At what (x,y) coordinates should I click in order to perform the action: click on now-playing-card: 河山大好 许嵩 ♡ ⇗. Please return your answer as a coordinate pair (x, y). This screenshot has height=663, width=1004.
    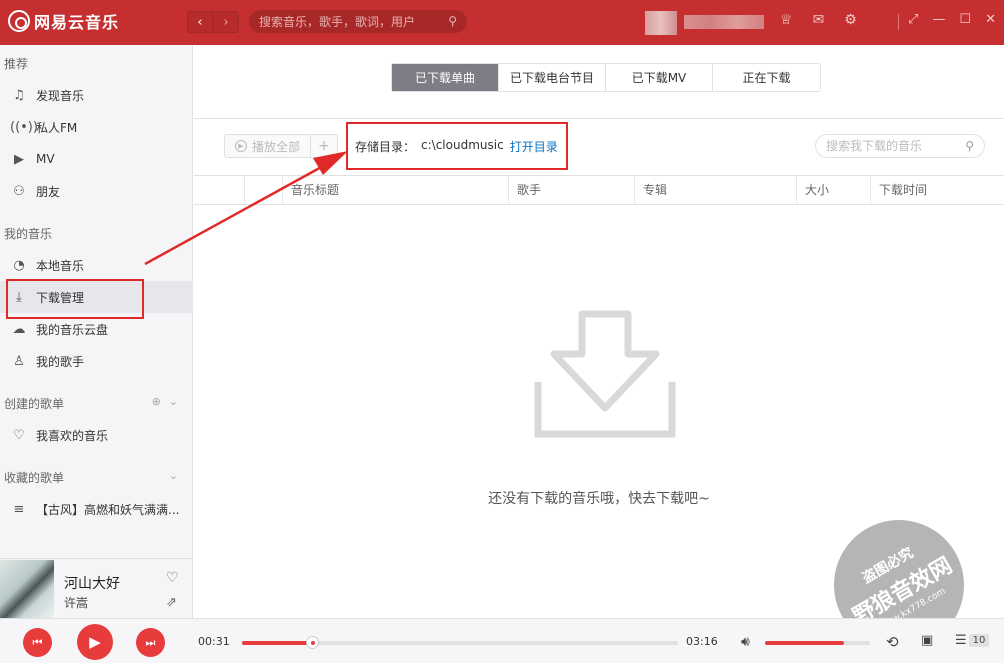
    Looking at the image, I should click on (96, 588).